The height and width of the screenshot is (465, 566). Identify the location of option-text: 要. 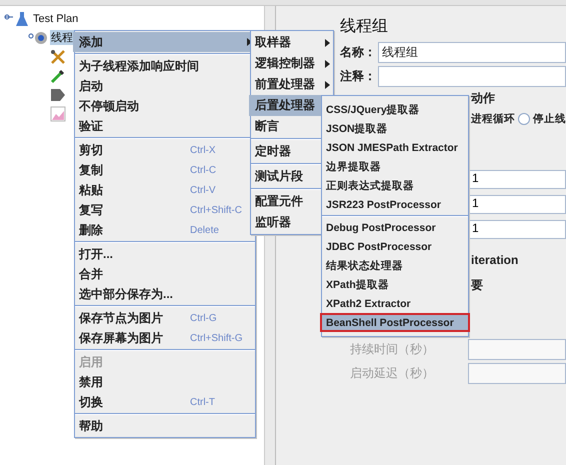
(477, 285).